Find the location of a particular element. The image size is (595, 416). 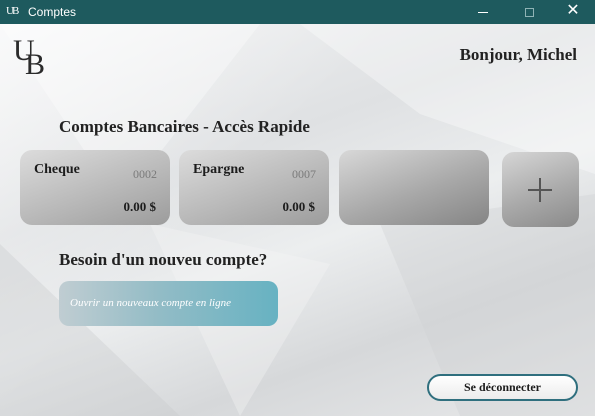

close-icon: ✕ is located at coordinates (573, 10).